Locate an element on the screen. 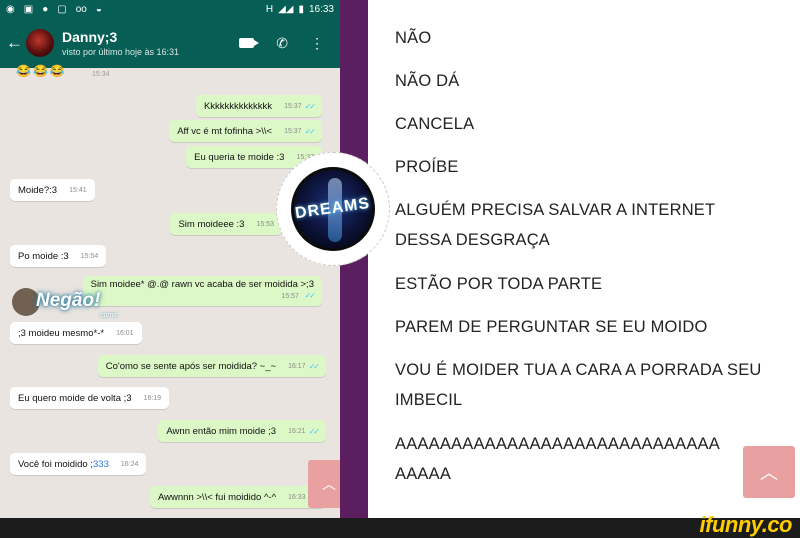  logo-emblem-icon: DREAMS is located at coordinates (333, 209).